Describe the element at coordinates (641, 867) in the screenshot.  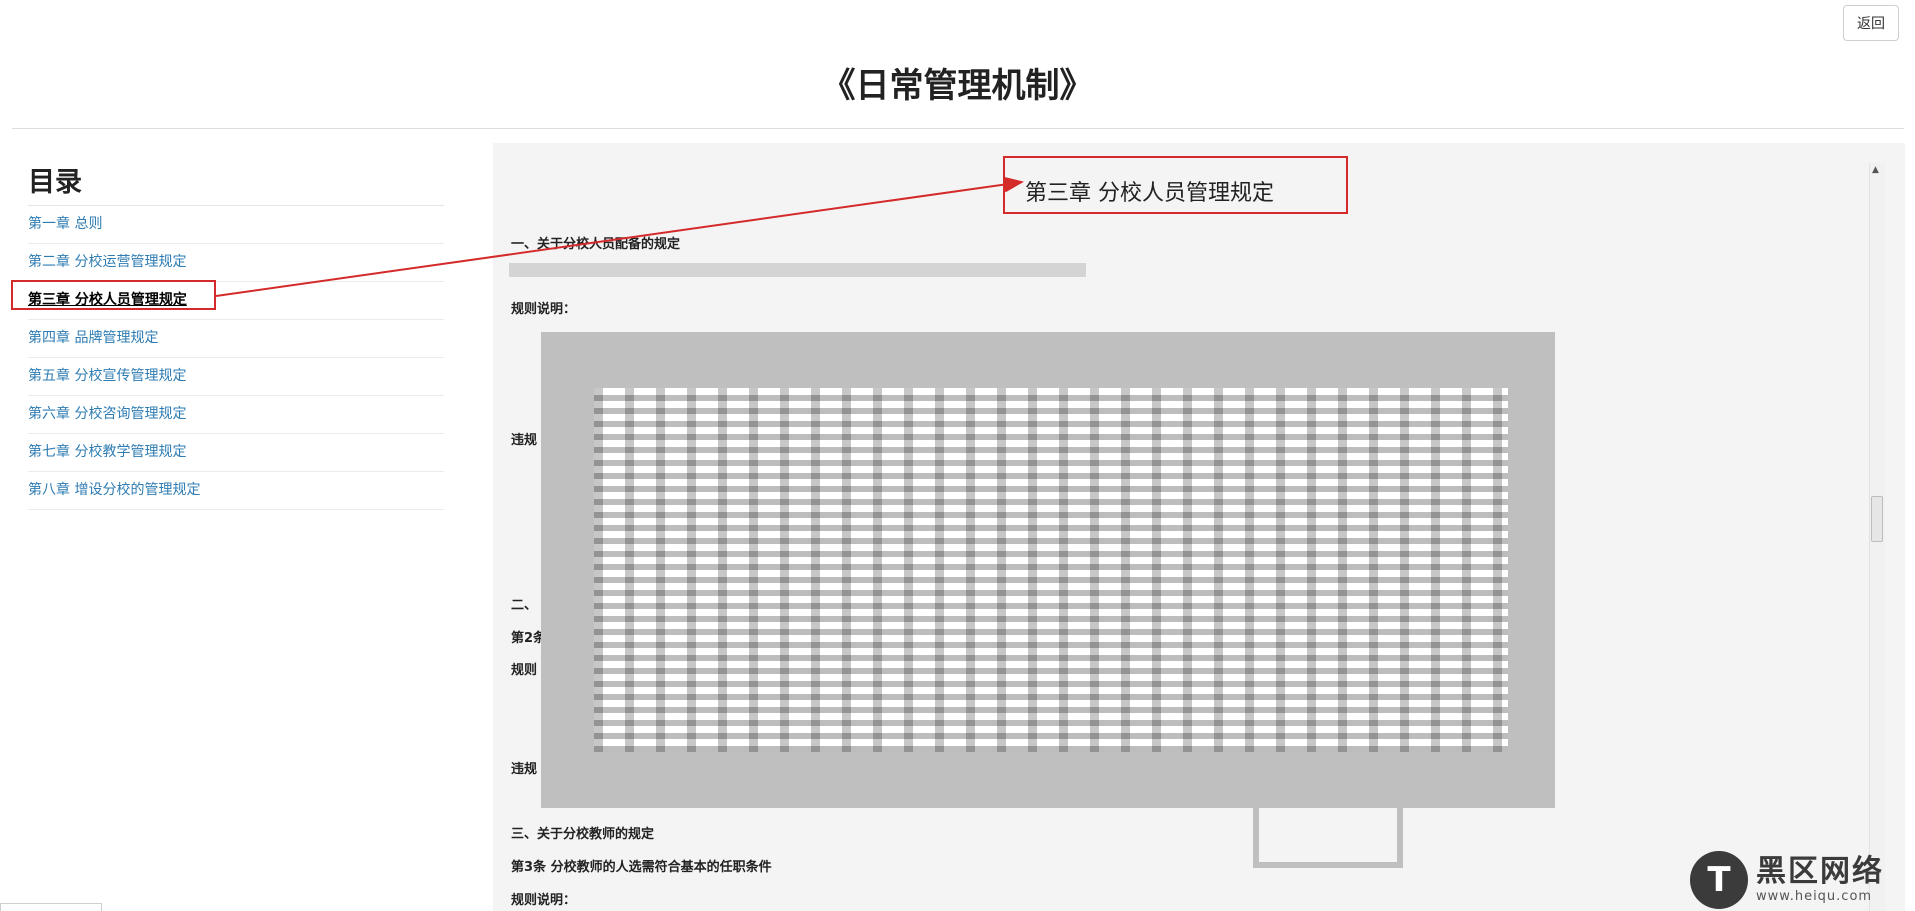
I see `article-label-3: 第3条 分校教师的人选需符合基本的任职条件` at that location.